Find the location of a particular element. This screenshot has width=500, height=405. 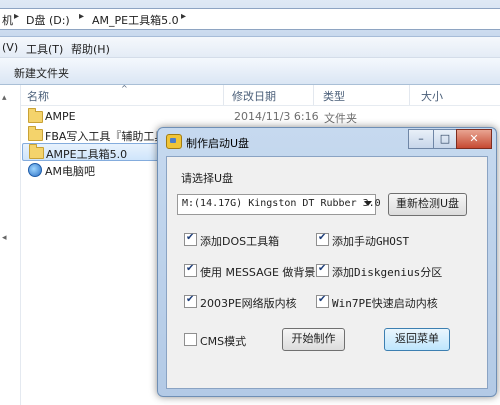

address-bar: 机 ▸ D盘 (D:) ▸ AM_PE工具箱5.0 ▸ is located at coordinates (250, 19).